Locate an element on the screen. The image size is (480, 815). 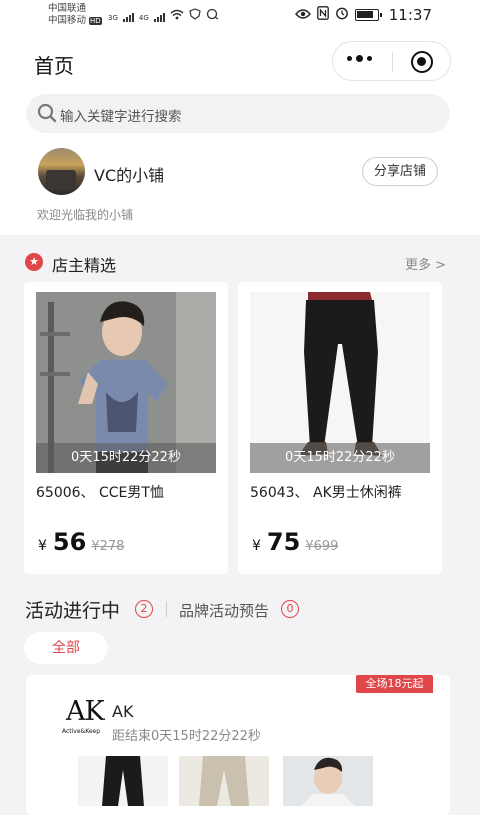
product-price: ¥ 56 ¥278 is located at coordinates (81, 542).